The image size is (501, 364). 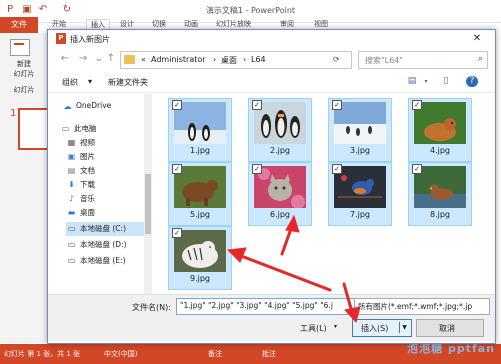 I want to click on powerpoint-dialog-icon: P, so click(x=61, y=38).